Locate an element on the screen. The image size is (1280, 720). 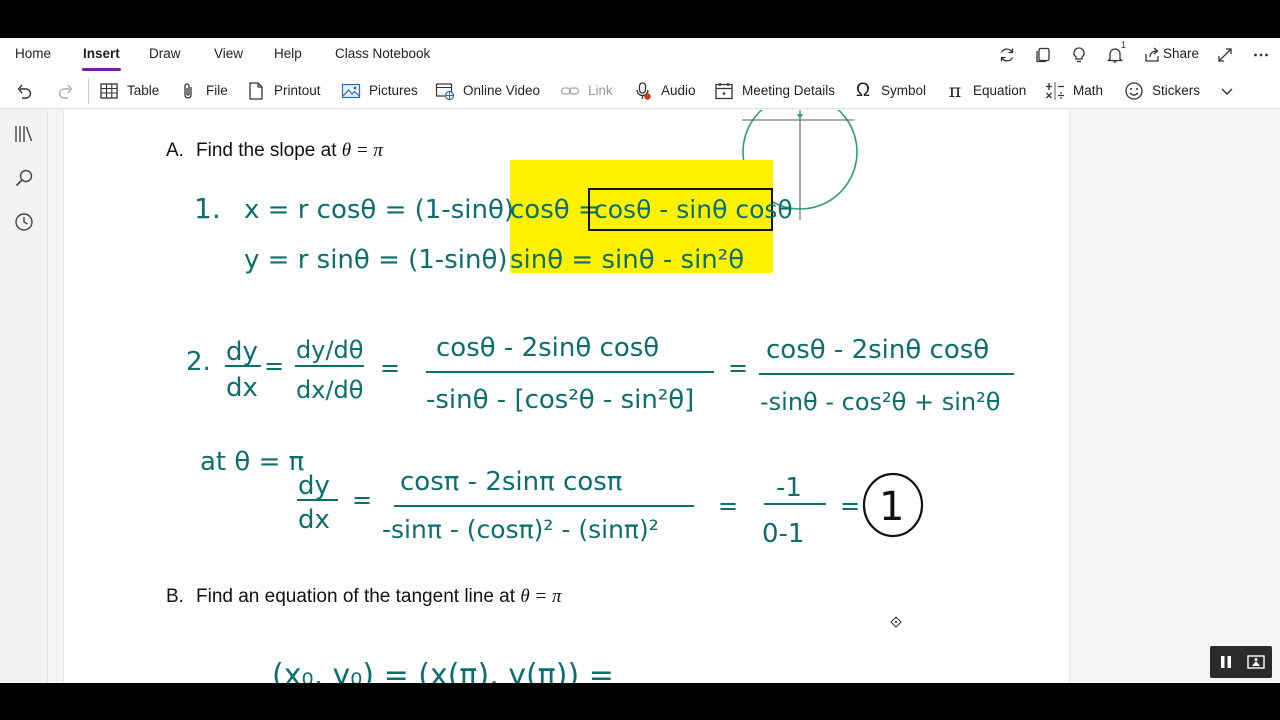
step1-x-hl: cosθ = is located at coordinates (555, 210).